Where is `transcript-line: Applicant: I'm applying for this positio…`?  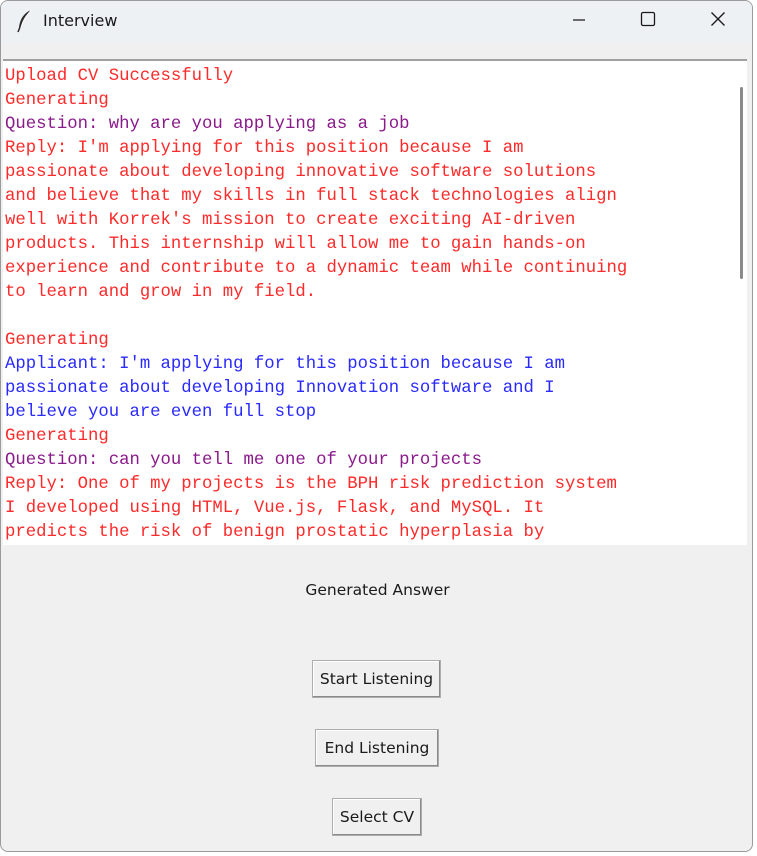 transcript-line: Applicant: I'm applying for this positio… is located at coordinates (285, 364).